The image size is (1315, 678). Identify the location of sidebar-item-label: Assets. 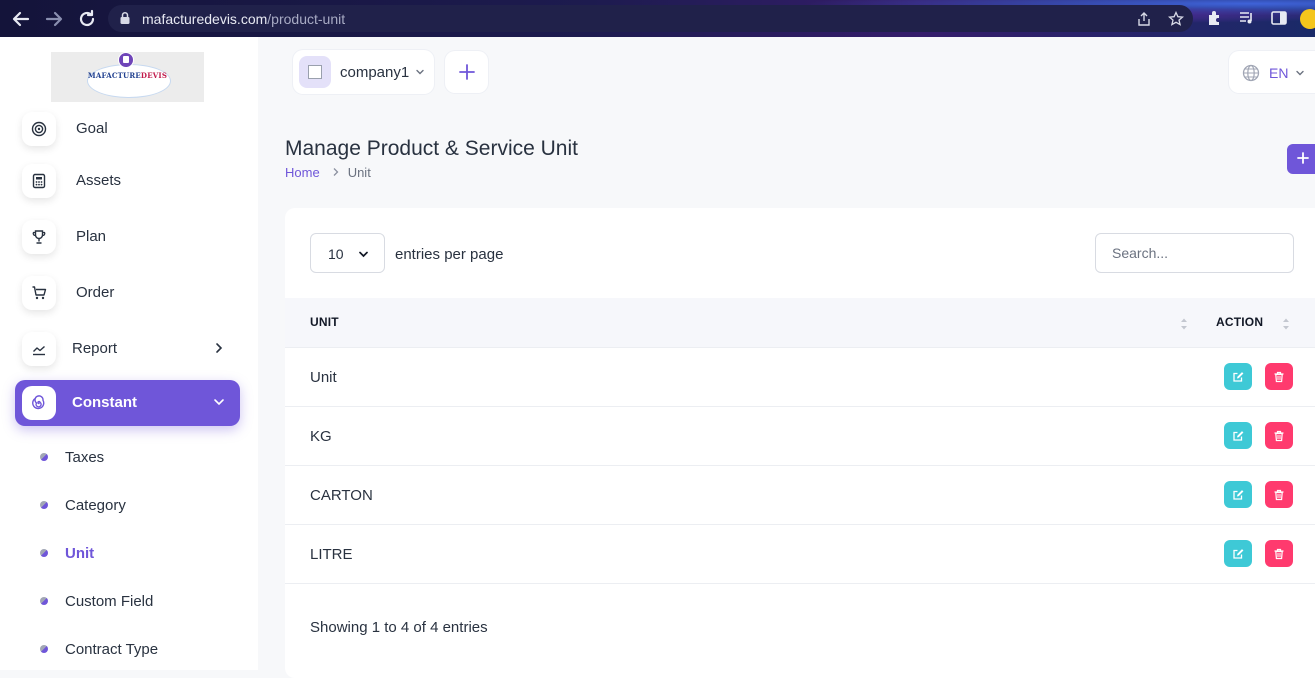
(99, 180).